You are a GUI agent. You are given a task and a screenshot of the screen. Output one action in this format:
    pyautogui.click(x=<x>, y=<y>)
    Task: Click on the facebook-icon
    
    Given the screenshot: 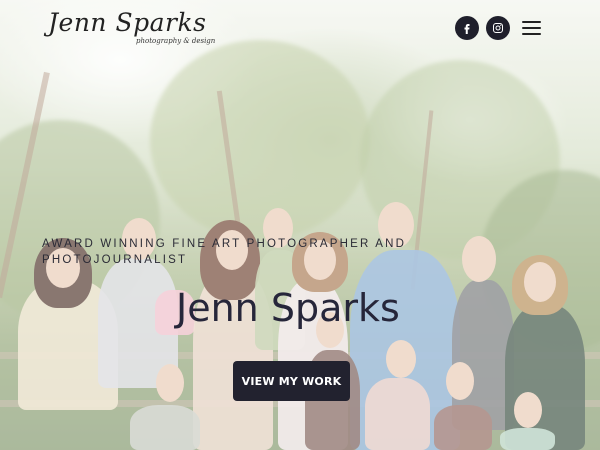 What is the action you would take?
    pyautogui.click(x=467, y=28)
    